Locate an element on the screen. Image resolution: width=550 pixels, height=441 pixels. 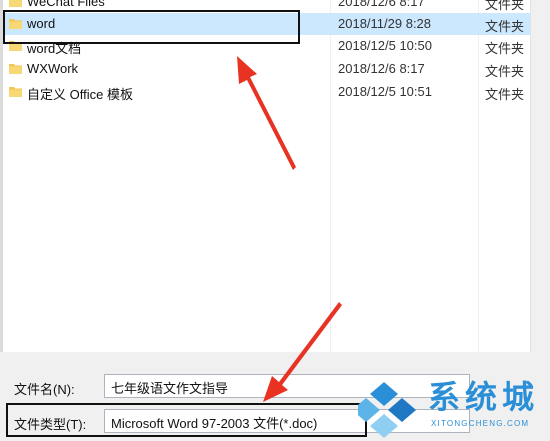
file-date: 2018/12/5 10:50 is located at coordinates (385, 45).